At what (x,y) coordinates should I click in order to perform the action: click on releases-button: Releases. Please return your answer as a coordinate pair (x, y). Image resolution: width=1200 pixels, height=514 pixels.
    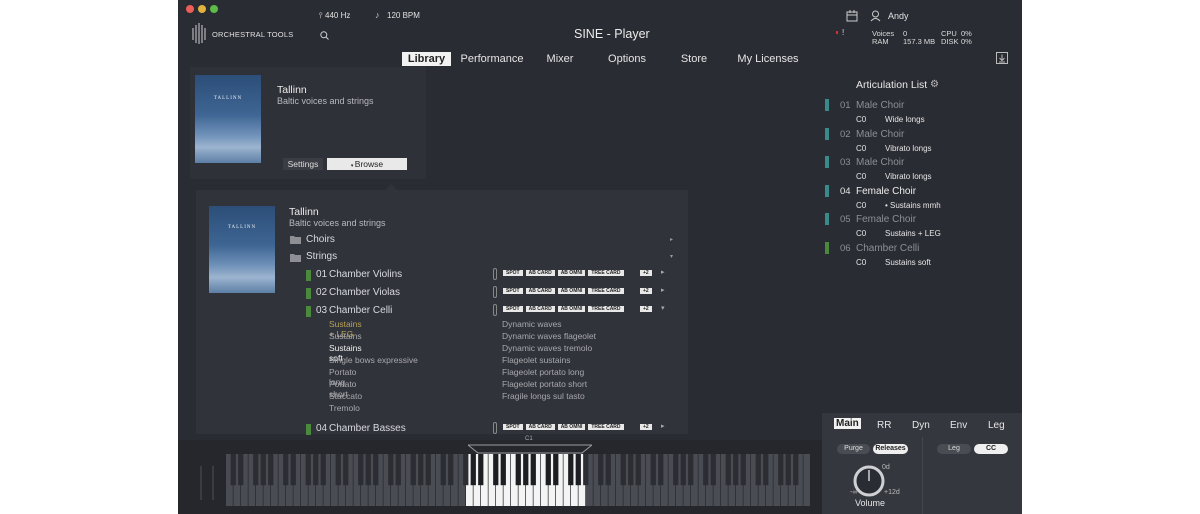
    Looking at the image, I should click on (890, 449).